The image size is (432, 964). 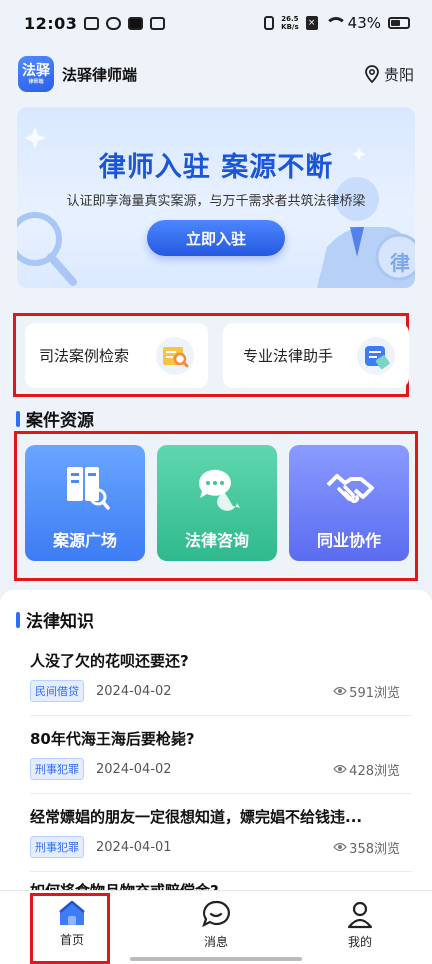 I want to click on link-notification-icon, so click(x=114, y=23).